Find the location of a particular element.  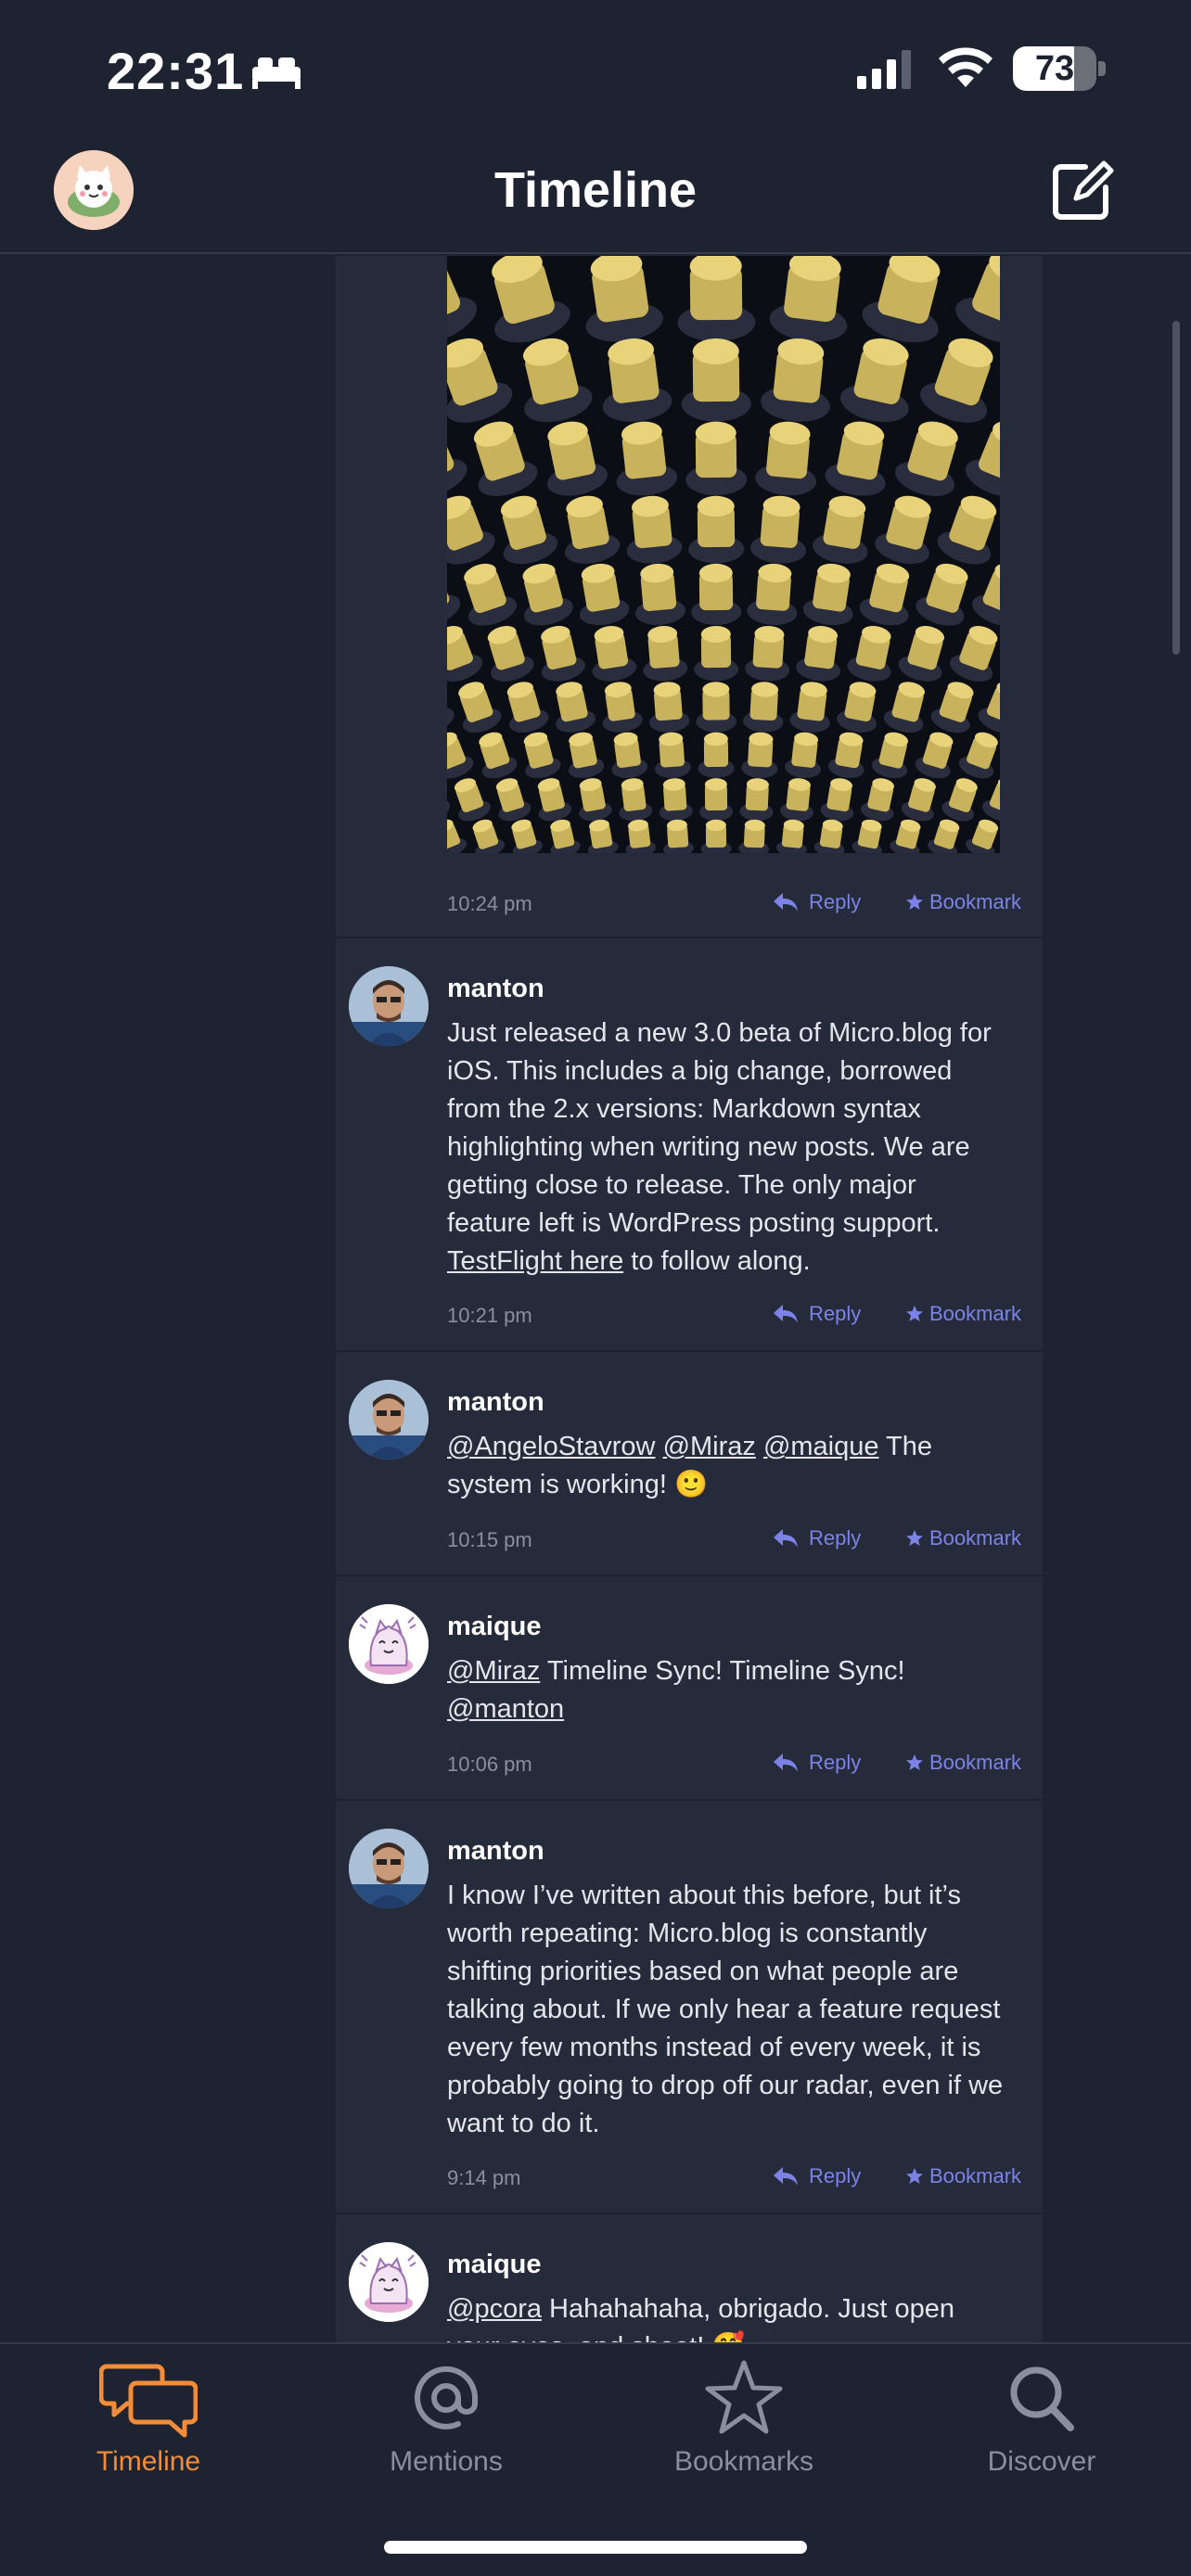

tab-timeline: Timeline is located at coordinates (148, 2426).